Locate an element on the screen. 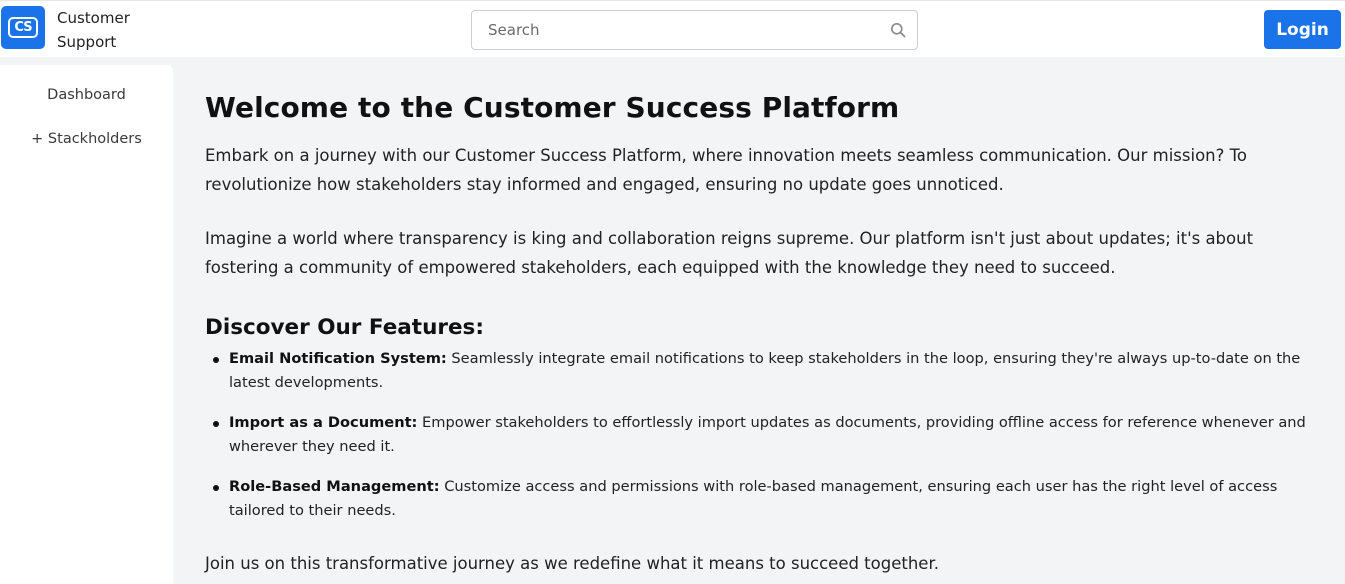 The height and width of the screenshot is (584, 1345). feature-name: Role-Based Management: is located at coordinates (334, 486).